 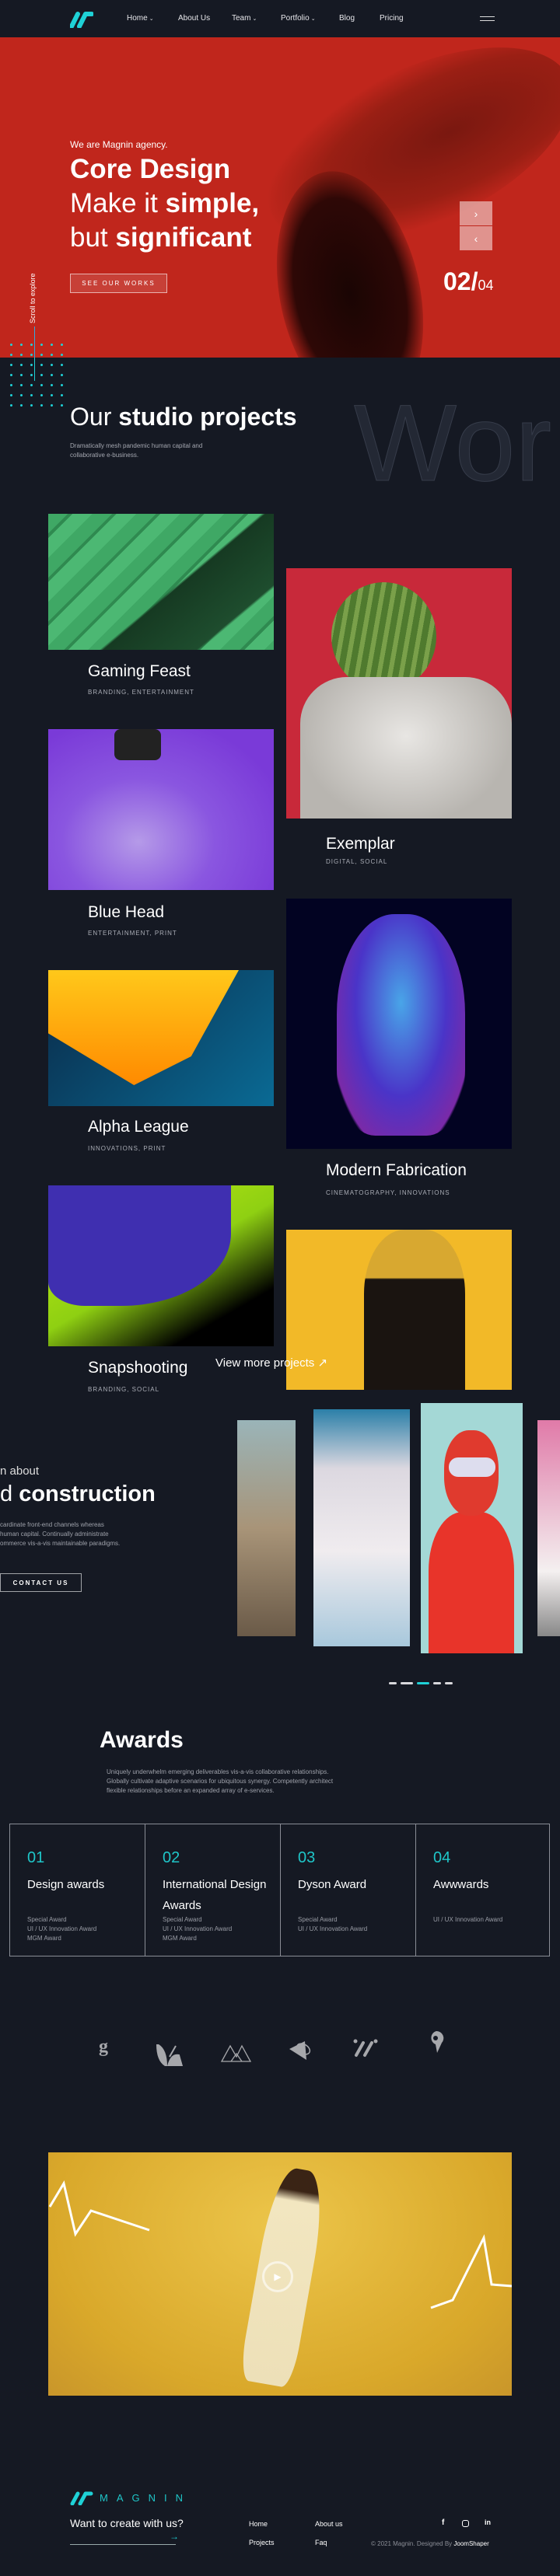 I want to click on play-icon: ▶, so click(x=278, y=2277).